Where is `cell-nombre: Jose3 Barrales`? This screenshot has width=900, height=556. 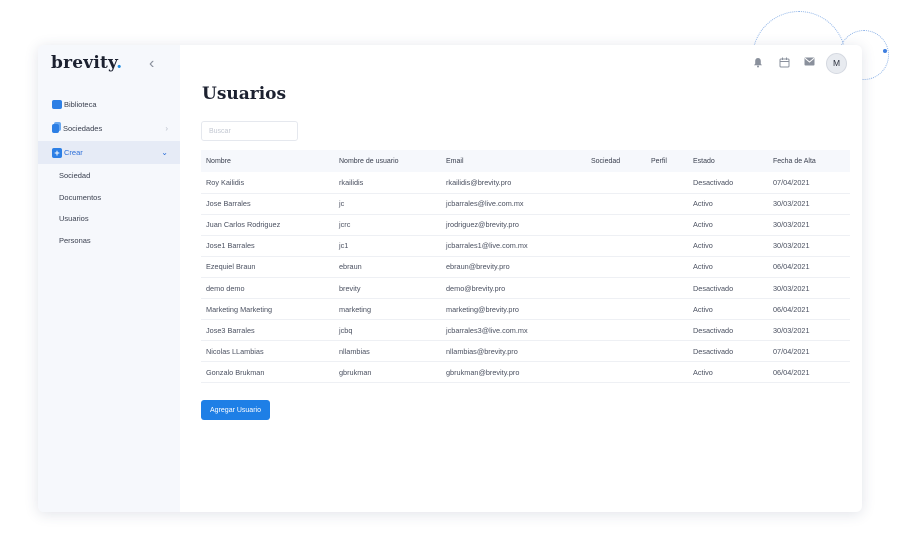
cell-nombre: Jose3 Barrales is located at coordinates (267, 330).